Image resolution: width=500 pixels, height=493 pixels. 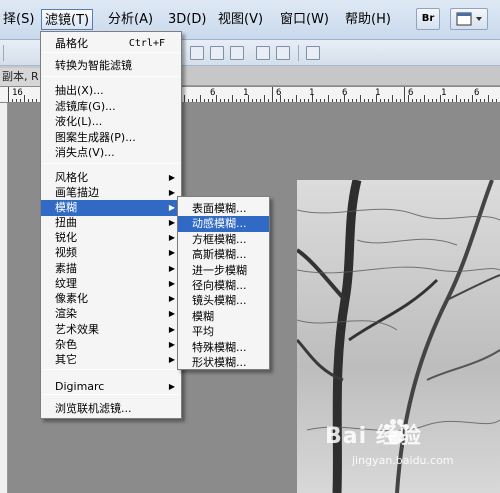 What do you see at coordinates (304, 19) in the screenshot?
I see `menu-window: 窗口(W)` at bounding box center [304, 19].